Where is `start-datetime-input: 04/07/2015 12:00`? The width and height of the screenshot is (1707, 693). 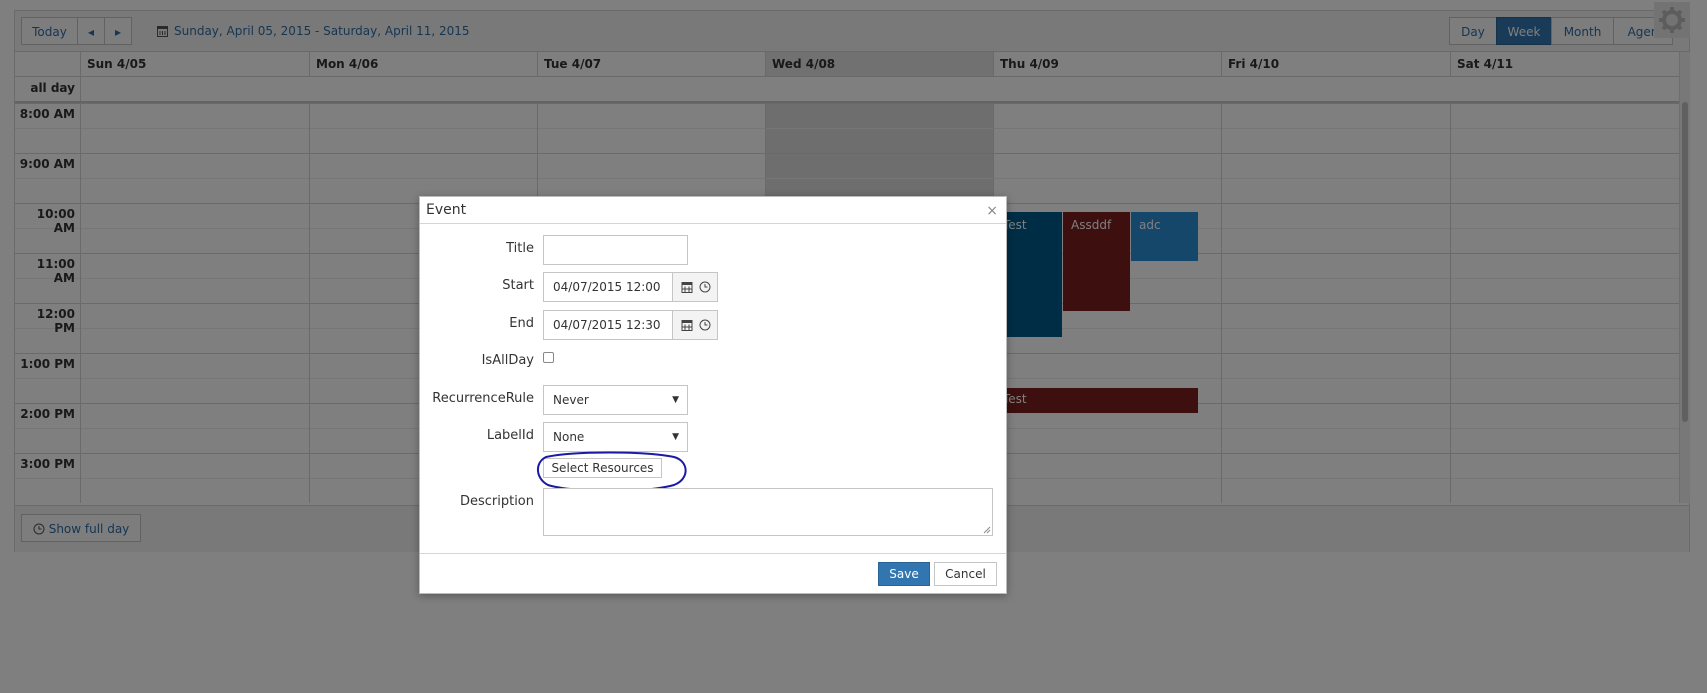 start-datetime-input: 04/07/2015 12:00 is located at coordinates (608, 287).